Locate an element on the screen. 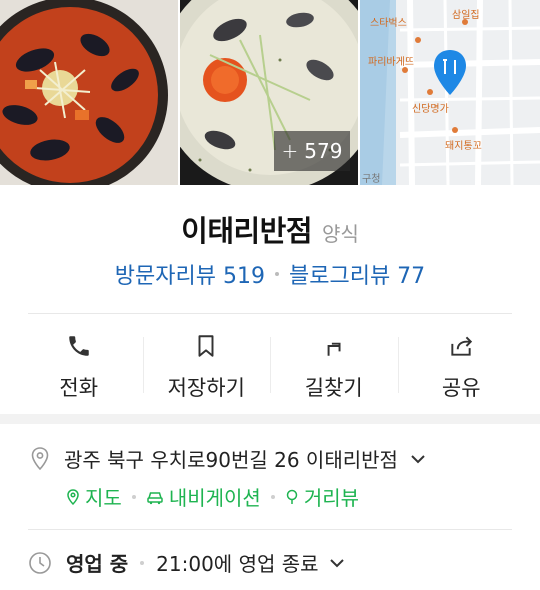  map-label-paris: 파리바게뜨 is located at coordinates (391, 62).